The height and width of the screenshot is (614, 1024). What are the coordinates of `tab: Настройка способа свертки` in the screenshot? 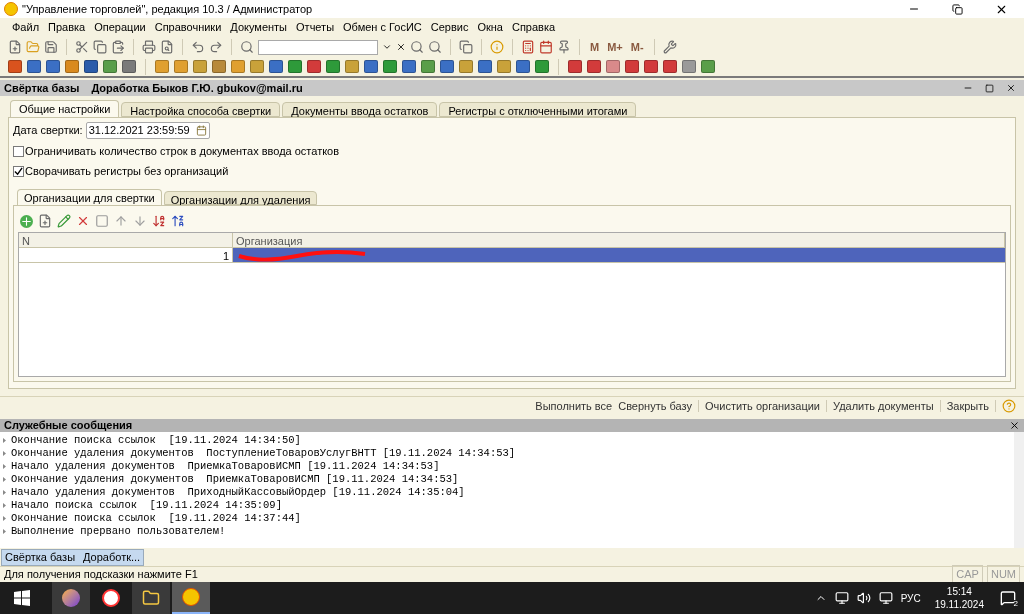 It's located at (201, 109).